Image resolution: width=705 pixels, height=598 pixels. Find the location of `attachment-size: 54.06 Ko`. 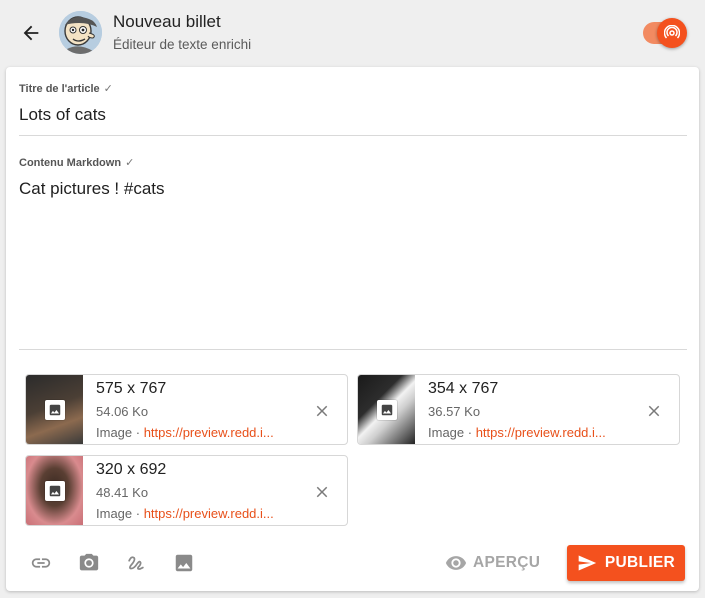

attachment-size: 54.06 Ko is located at coordinates (122, 411).